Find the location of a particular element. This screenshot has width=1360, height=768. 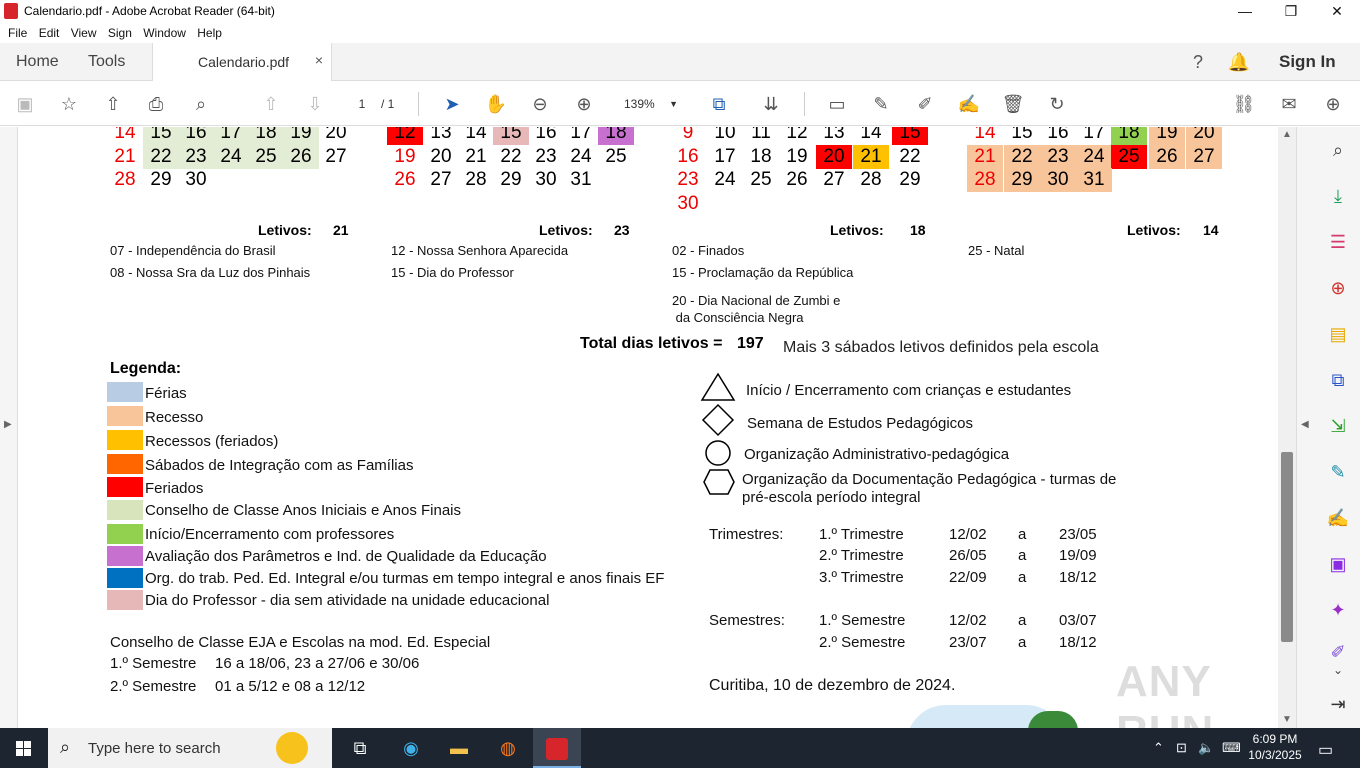

scroll-down-icon: ▼ is located at coordinates (1287, 719).